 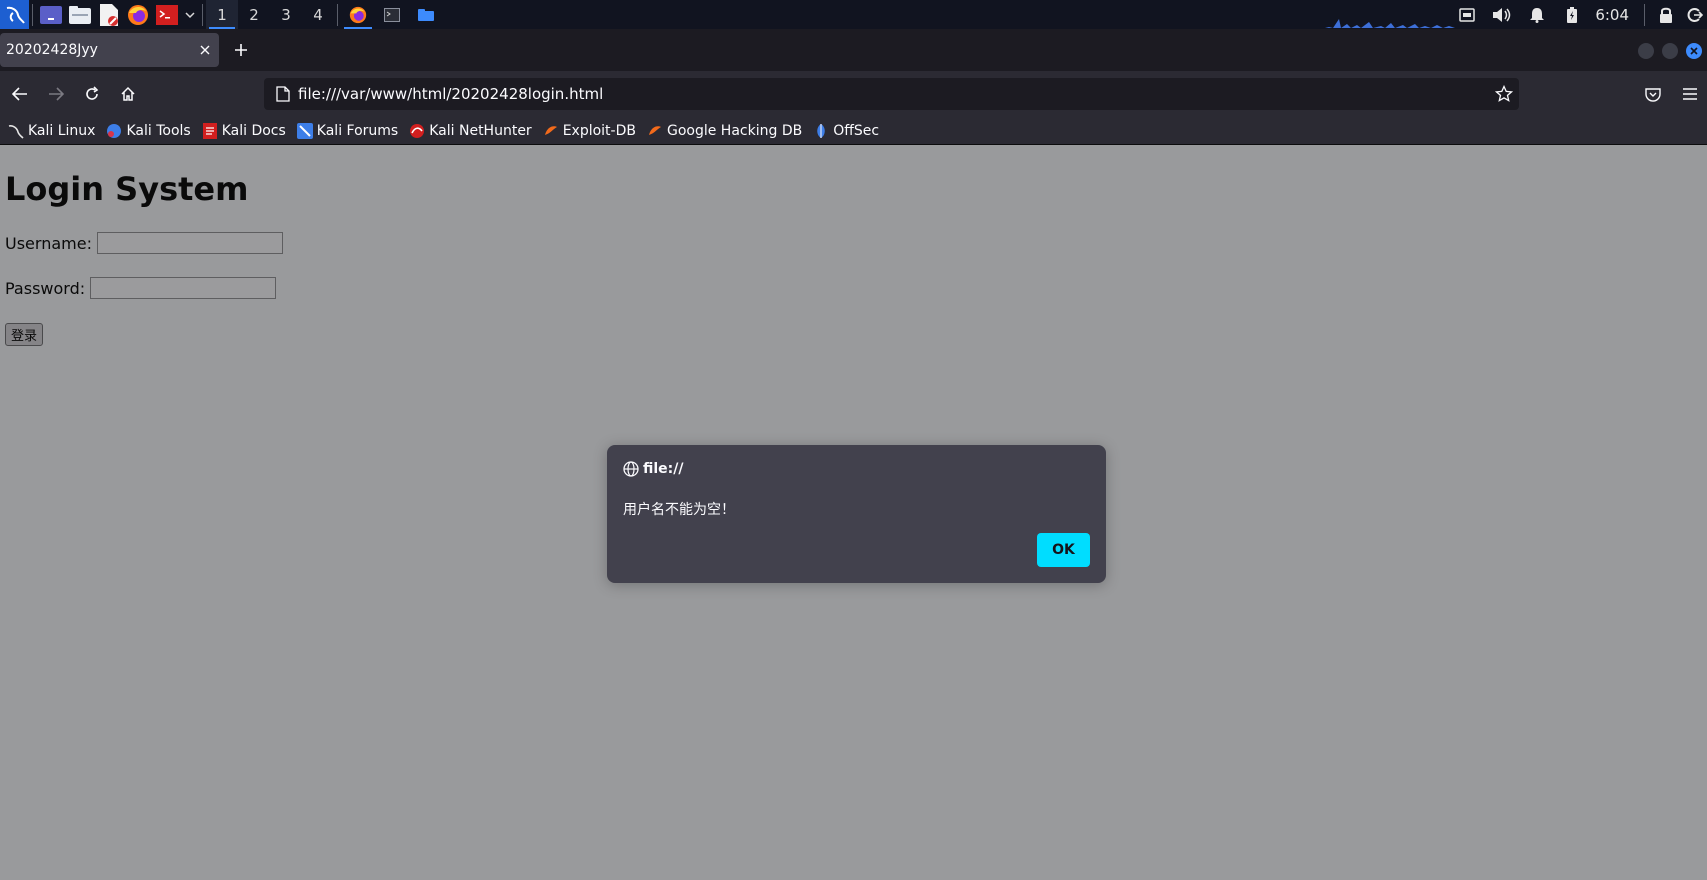 I want to click on taskbar-clock: 6:04, so click(x=1615, y=15).